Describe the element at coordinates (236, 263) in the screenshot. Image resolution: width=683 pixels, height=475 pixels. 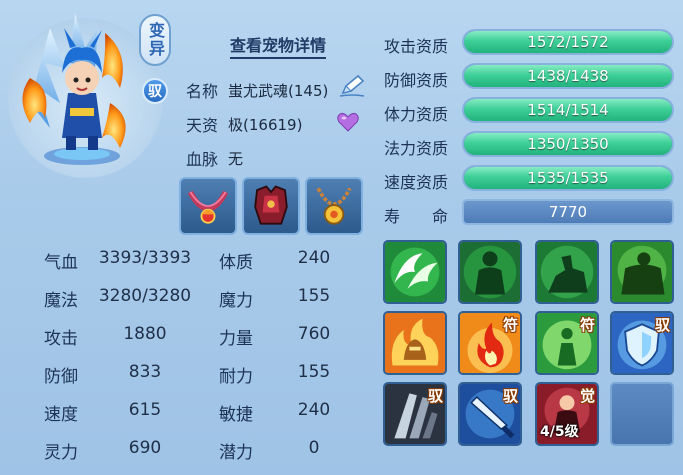
I see `stat-label: 体质` at that location.